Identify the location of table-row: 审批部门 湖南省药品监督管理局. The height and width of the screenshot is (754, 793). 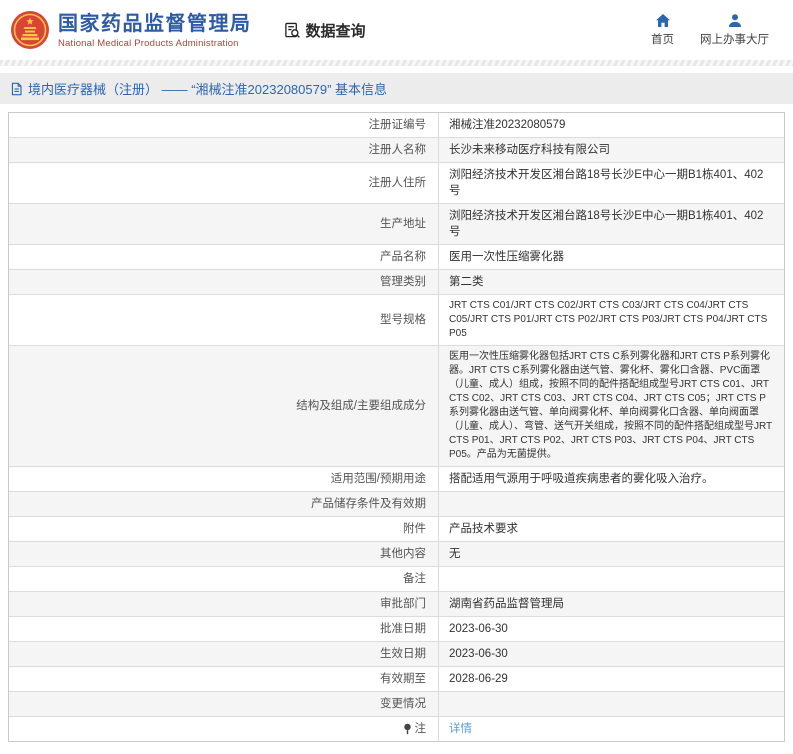
(396, 604).